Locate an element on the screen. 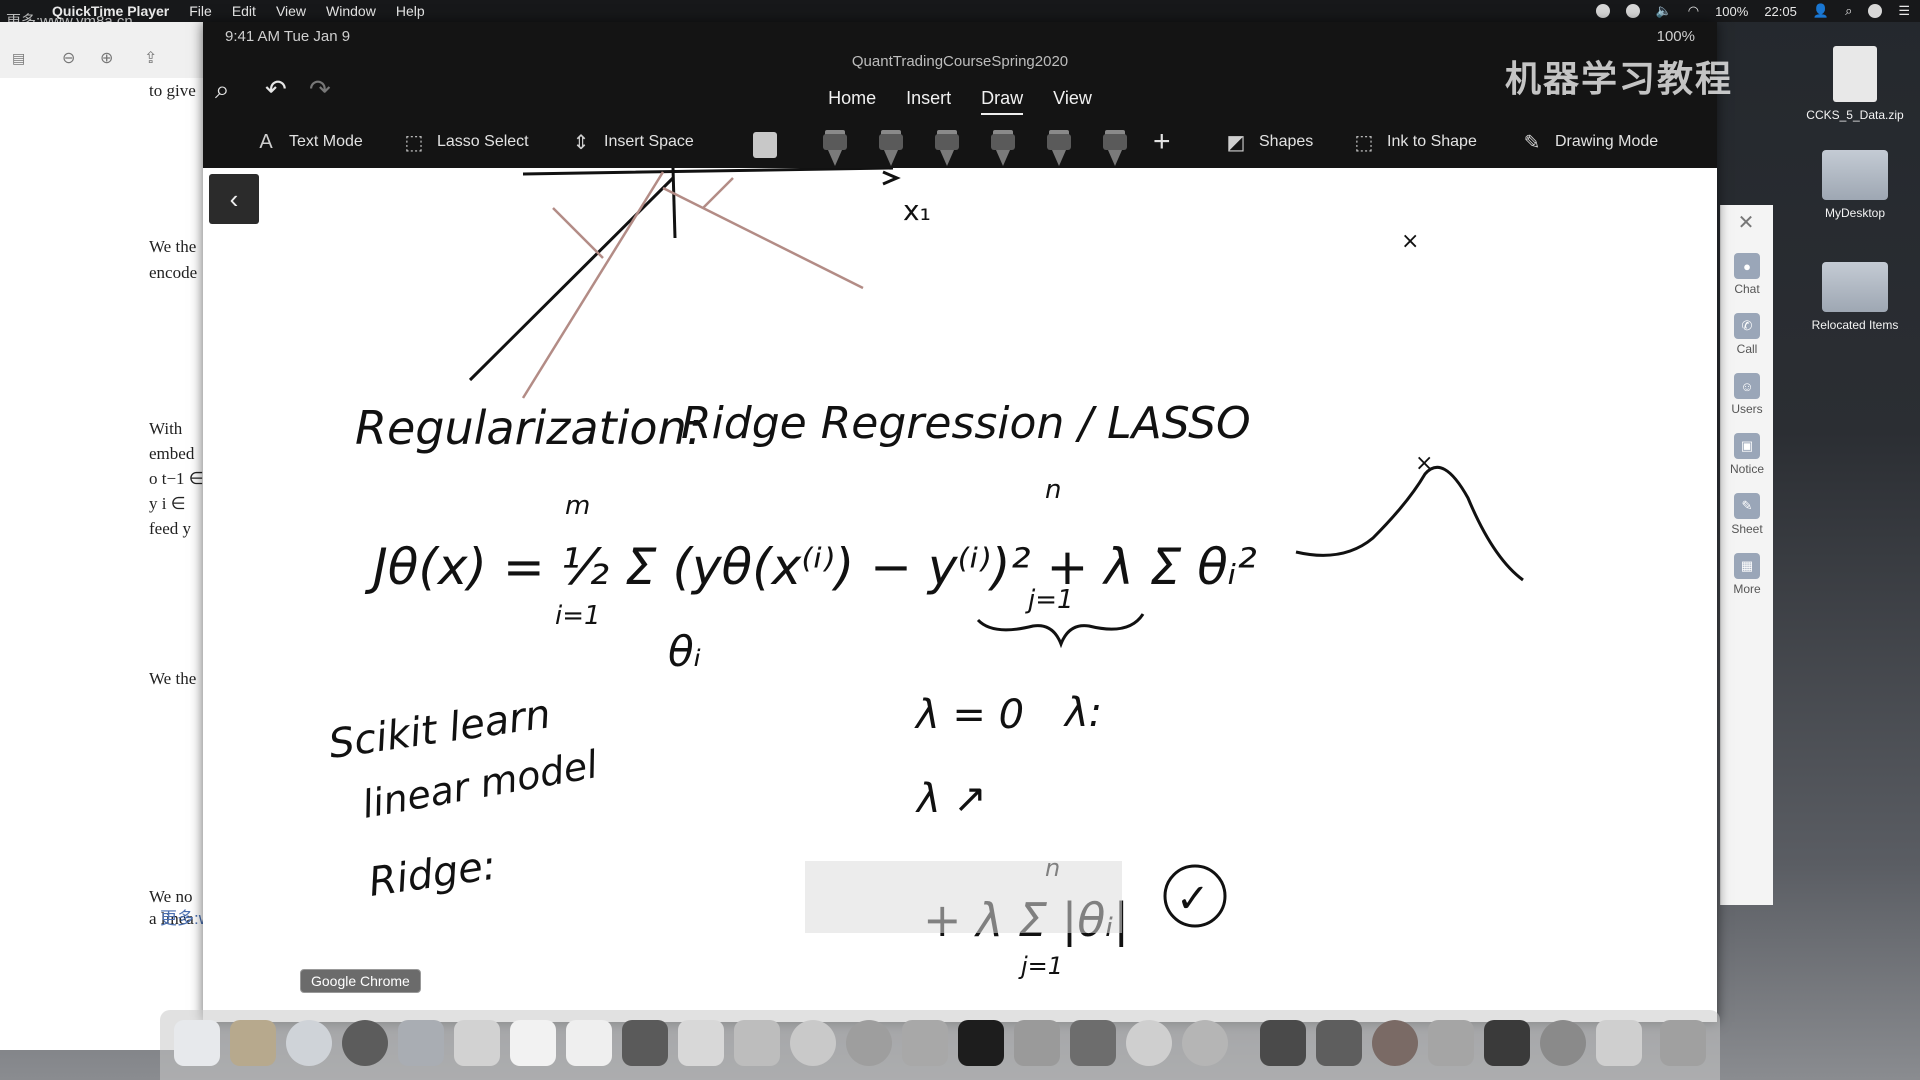  side-panel-more: ▦ More is located at coordinates (1747, 574).